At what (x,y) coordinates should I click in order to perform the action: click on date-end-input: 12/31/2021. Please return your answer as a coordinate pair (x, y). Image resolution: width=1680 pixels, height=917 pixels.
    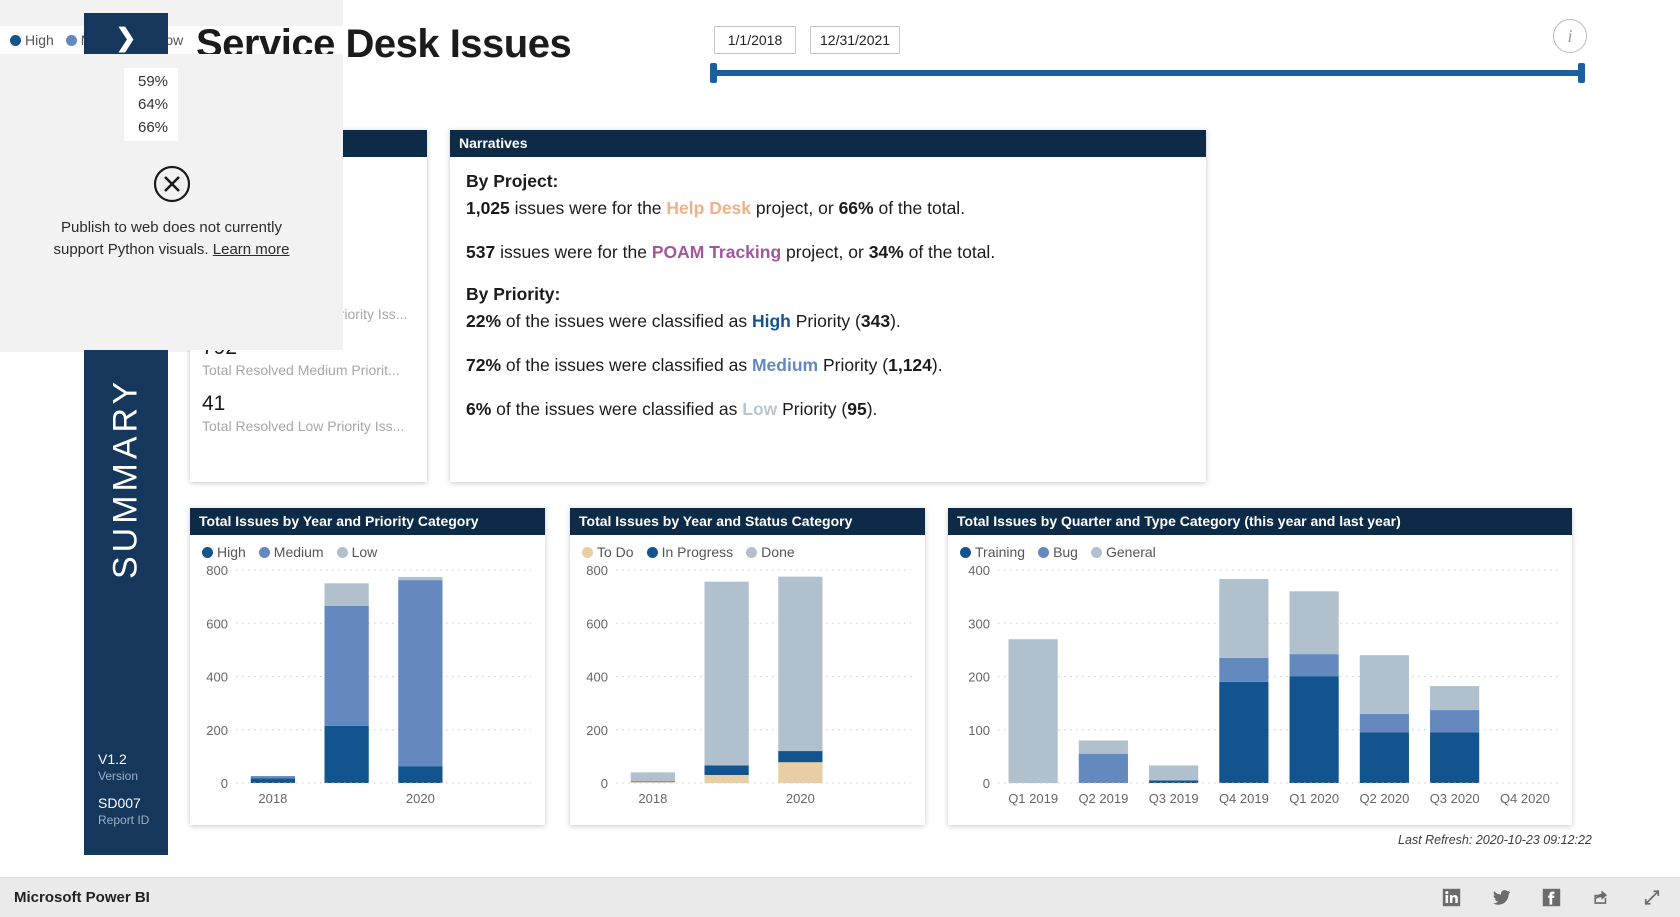
    Looking at the image, I should click on (855, 40).